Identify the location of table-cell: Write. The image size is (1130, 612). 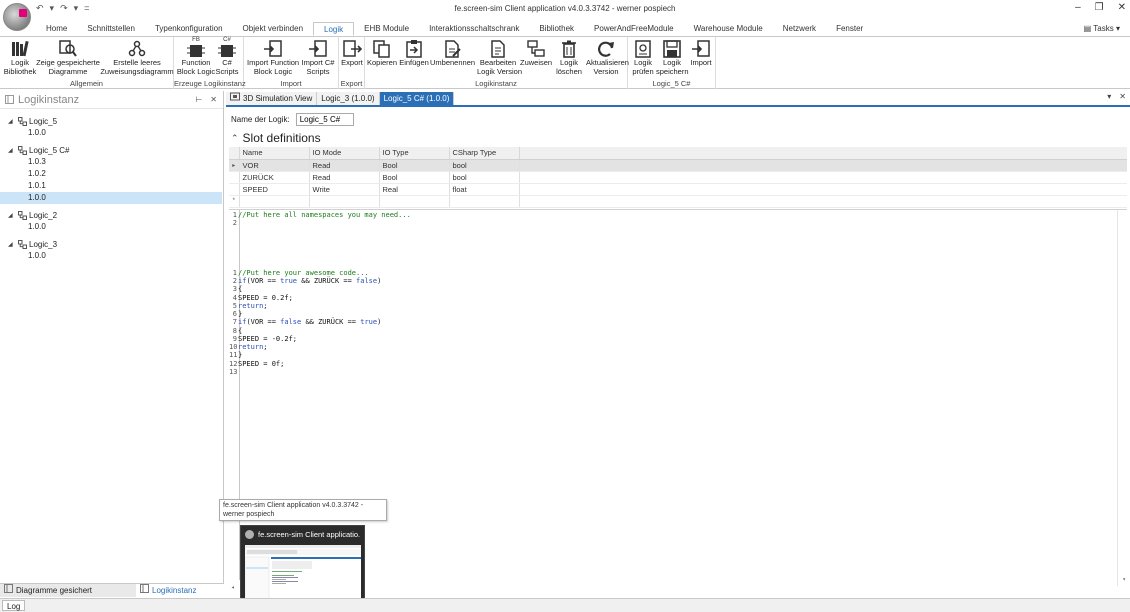
(344, 189).